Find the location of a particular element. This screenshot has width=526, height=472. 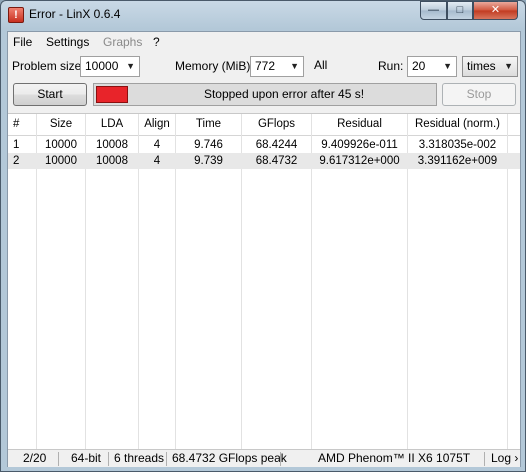

run-label: Run: is located at coordinates (391, 66).